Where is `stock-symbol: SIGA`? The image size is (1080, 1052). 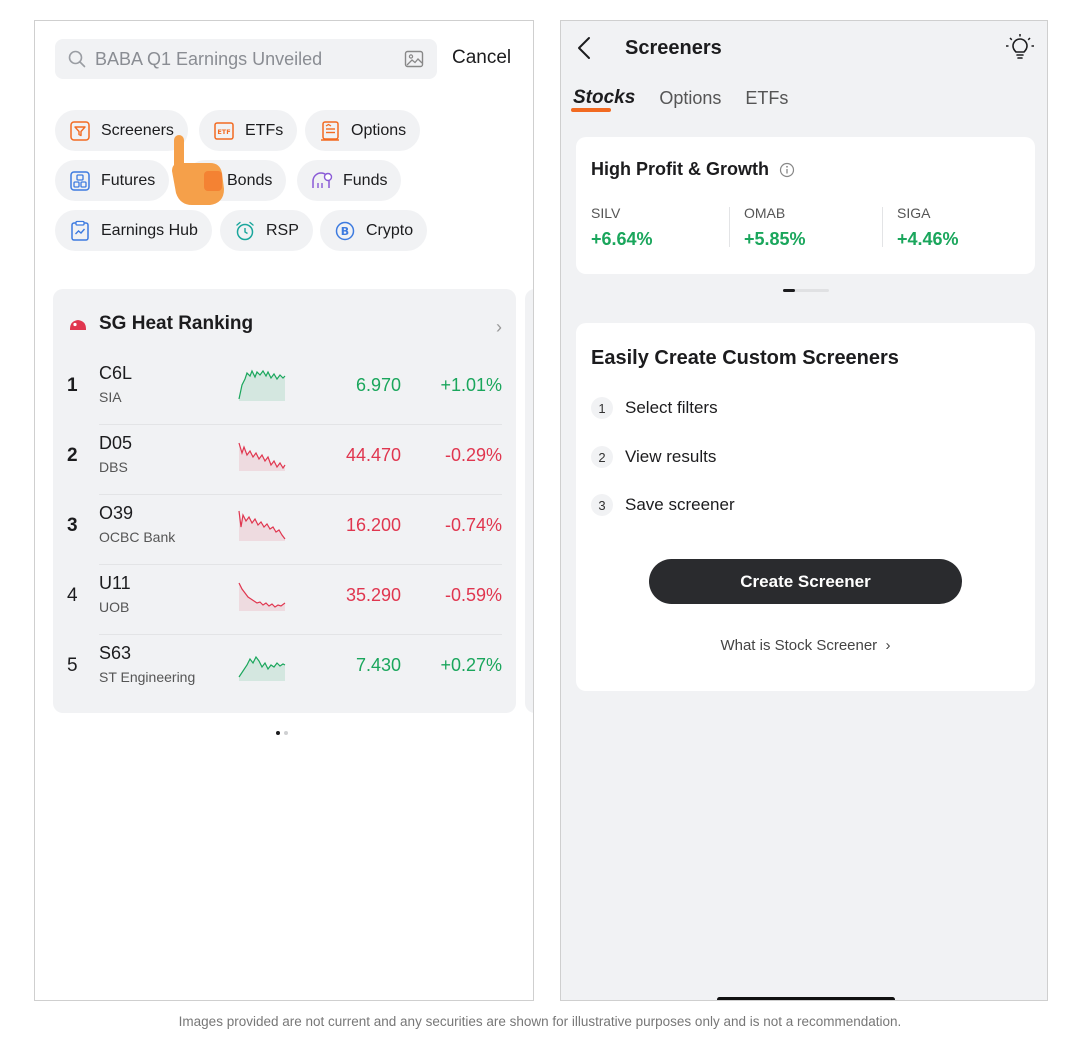
stock-symbol: SIGA is located at coordinates (914, 213).